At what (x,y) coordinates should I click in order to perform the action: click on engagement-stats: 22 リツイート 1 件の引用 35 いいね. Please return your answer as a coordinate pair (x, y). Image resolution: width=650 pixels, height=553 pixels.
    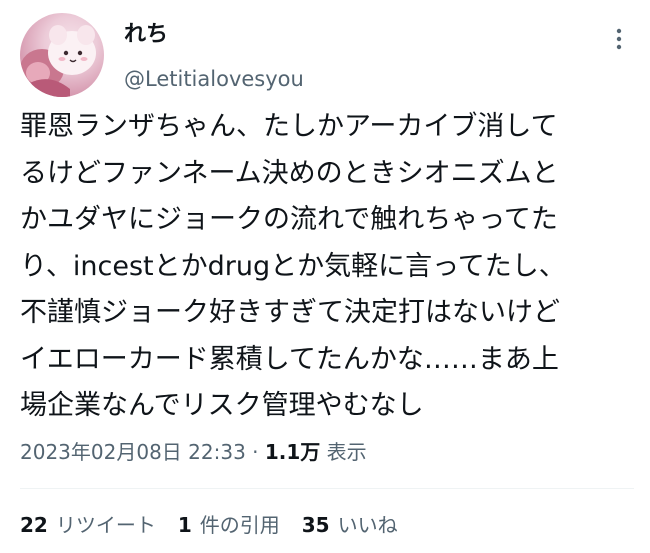
    Looking at the image, I should click on (209, 525).